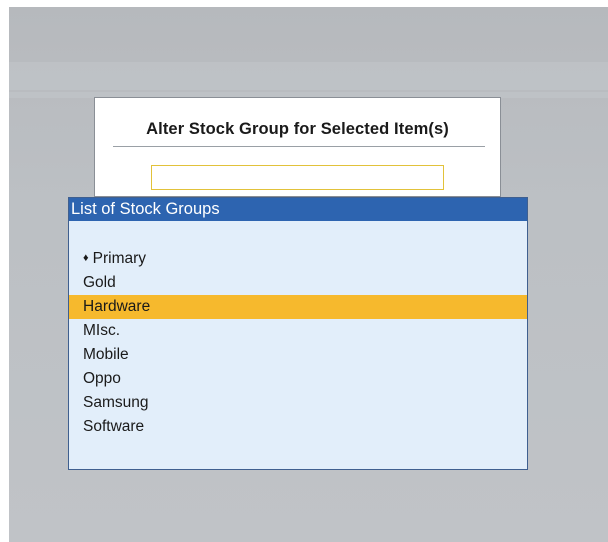 Image resolution: width=608 pixels, height=542 pixels. What do you see at coordinates (117, 306) in the screenshot?
I see `list-item-label: Hardware` at bounding box center [117, 306].